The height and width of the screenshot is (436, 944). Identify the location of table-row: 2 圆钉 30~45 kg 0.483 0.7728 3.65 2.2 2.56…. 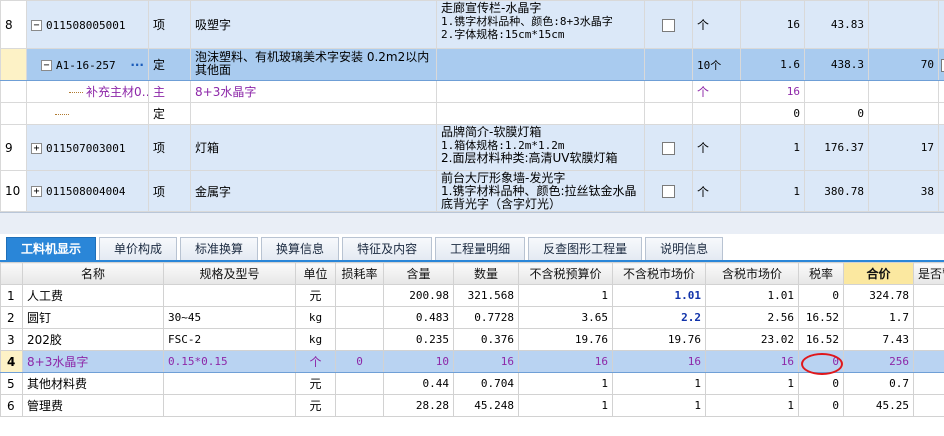
(472, 317).